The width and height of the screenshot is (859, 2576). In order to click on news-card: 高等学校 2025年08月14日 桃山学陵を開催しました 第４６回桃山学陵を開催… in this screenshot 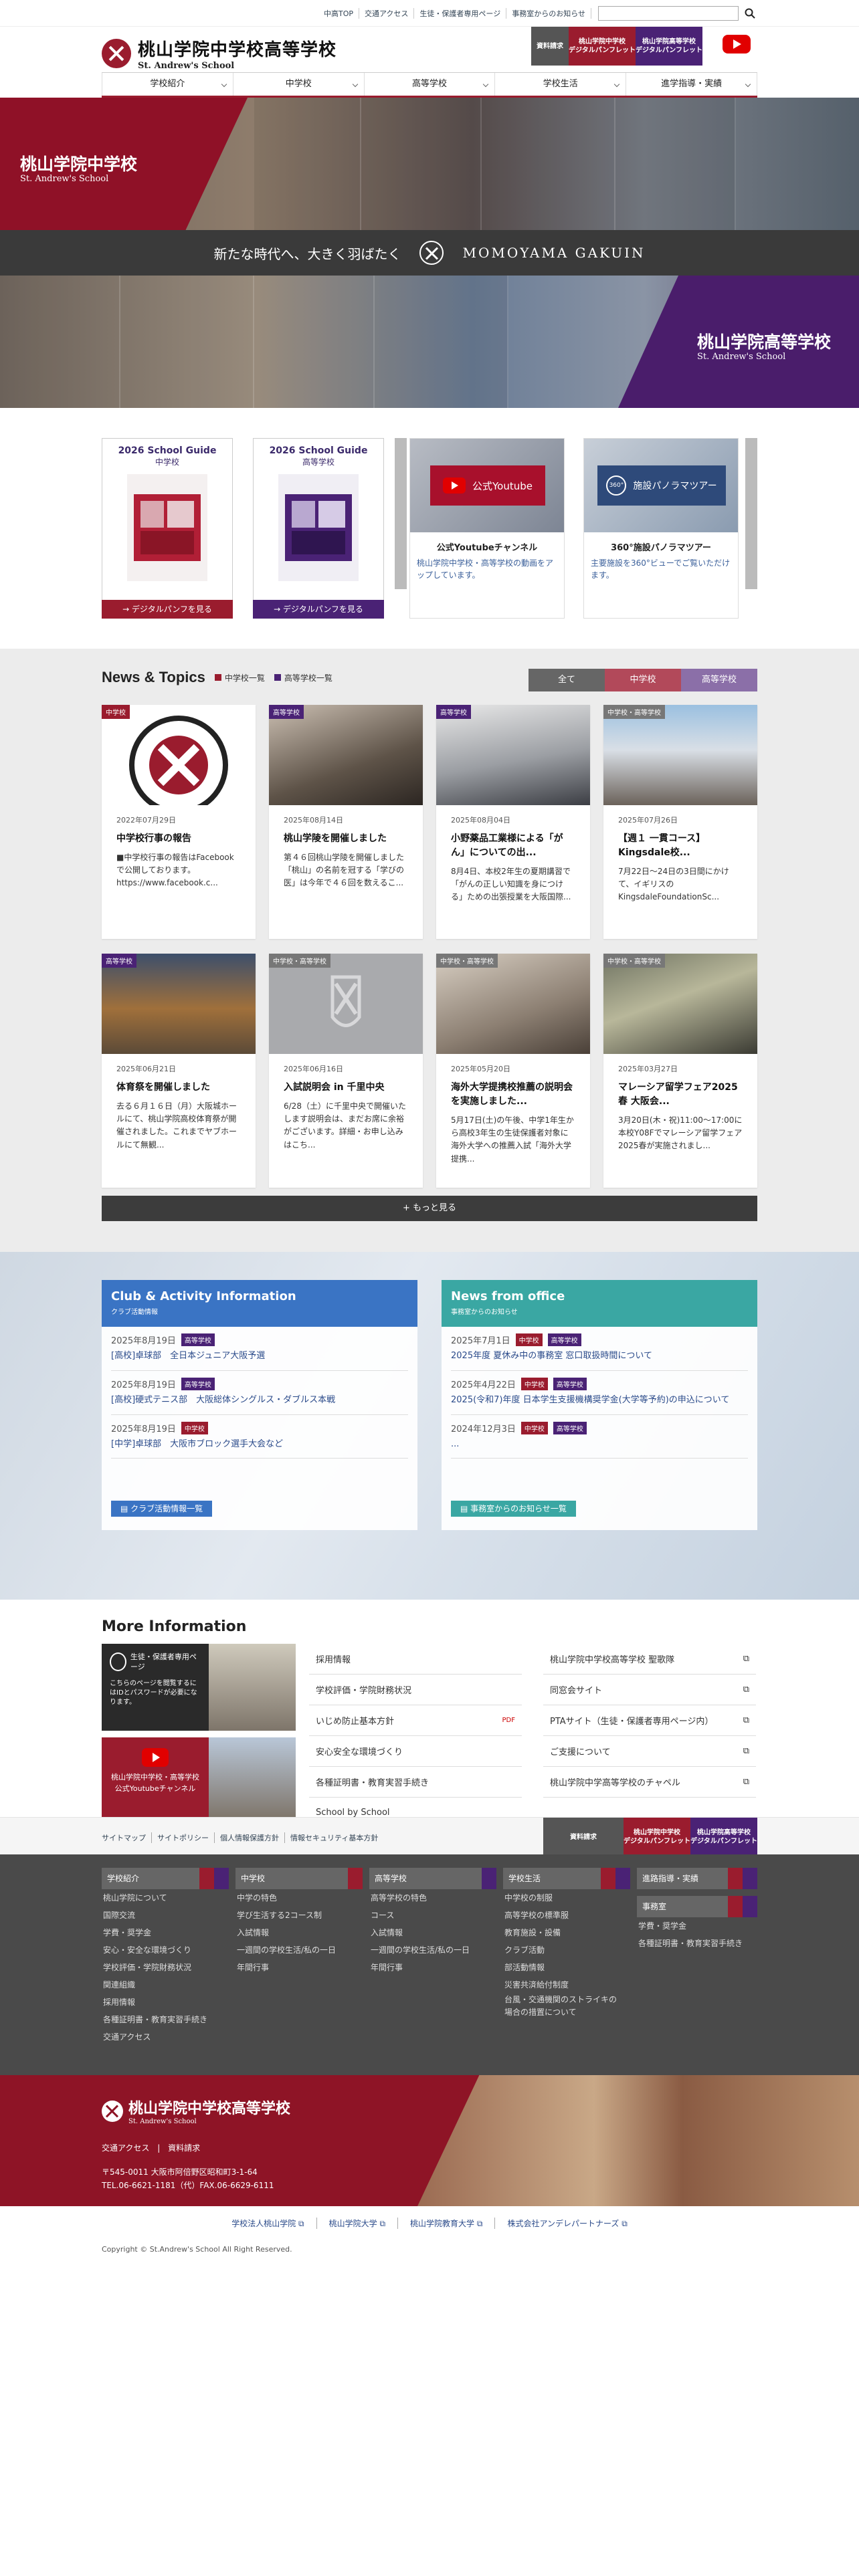, I will do `click(346, 822)`.